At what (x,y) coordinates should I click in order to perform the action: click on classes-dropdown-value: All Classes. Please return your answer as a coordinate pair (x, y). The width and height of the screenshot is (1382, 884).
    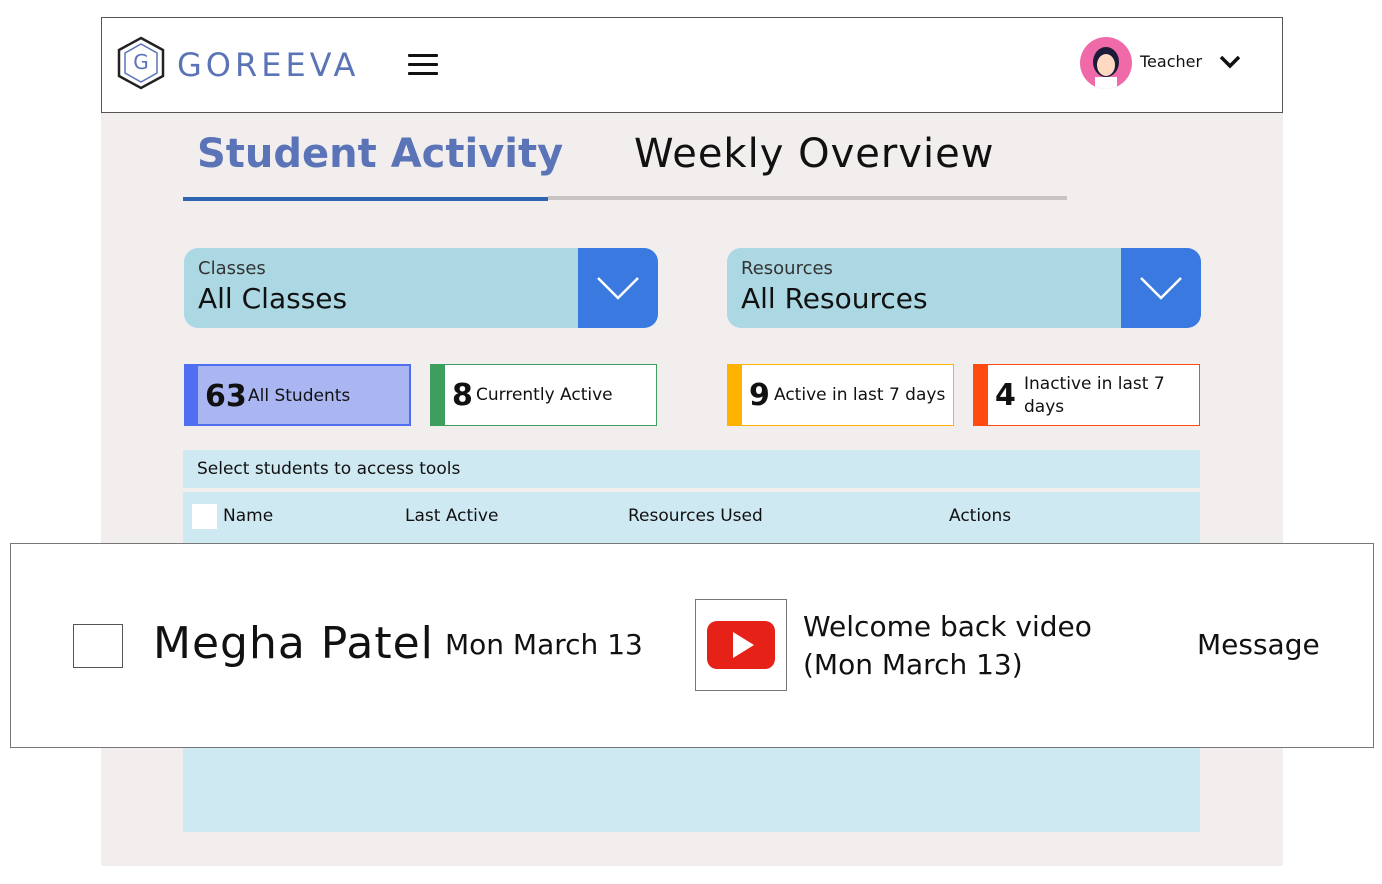
    Looking at the image, I should click on (273, 298).